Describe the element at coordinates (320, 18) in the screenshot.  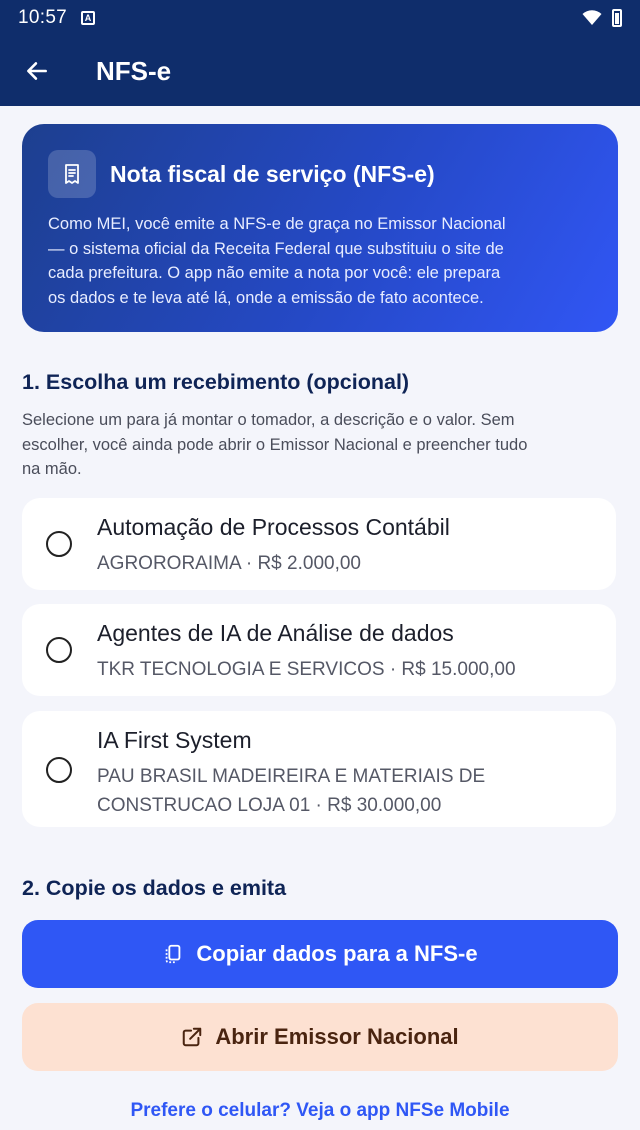
I see `status-bar: 10:57 A` at that location.